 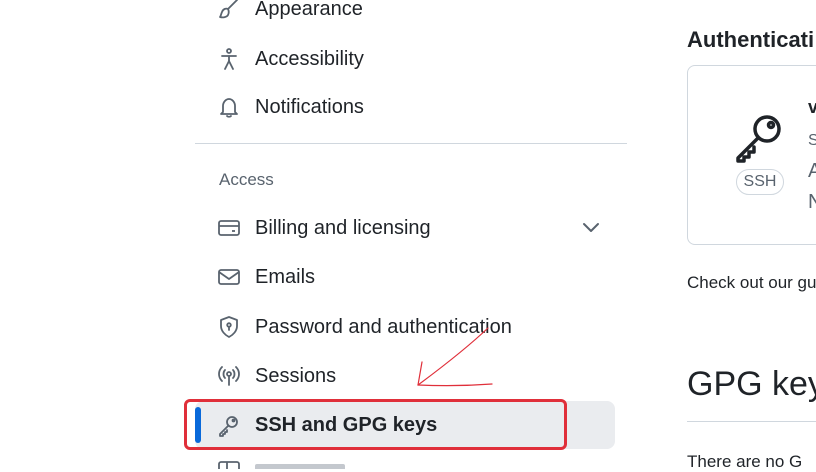 I want to click on sidebar-item-password-authentication: Password and authentication, so click(x=405, y=327).